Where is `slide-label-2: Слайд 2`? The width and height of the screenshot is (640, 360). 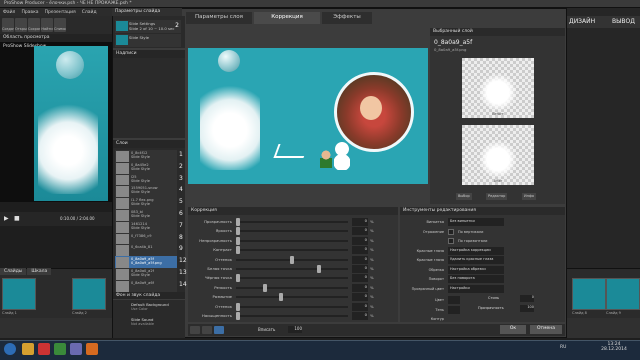 slide-label-2: Слайд 2 is located at coordinates (79, 313).